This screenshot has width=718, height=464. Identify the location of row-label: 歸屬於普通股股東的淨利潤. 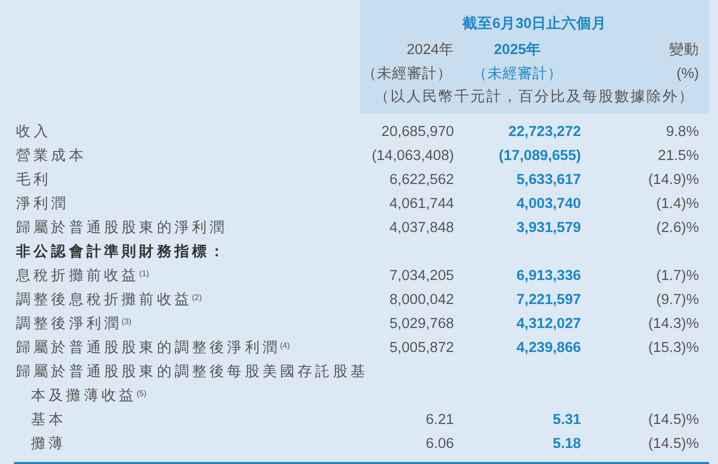
(121, 228).